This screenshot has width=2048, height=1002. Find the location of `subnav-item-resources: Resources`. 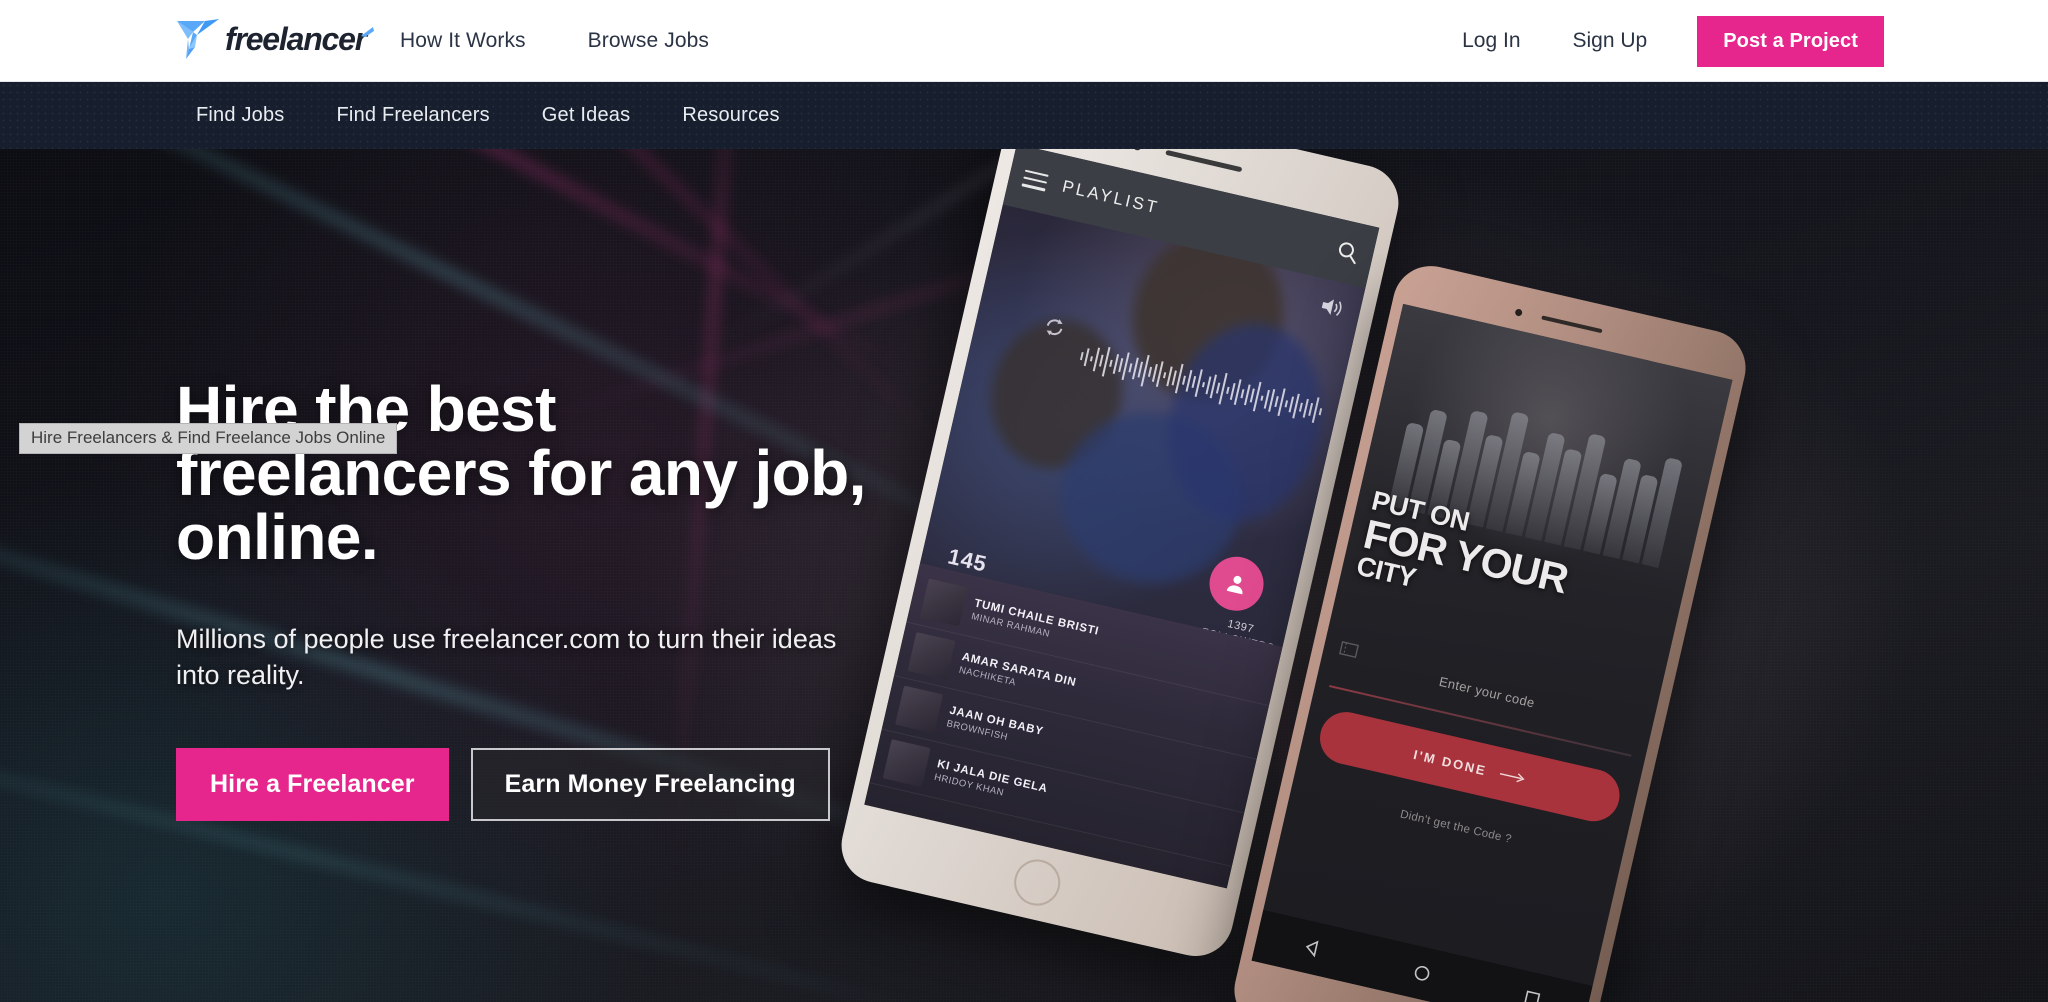

subnav-item-resources: Resources is located at coordinates (730, 115).